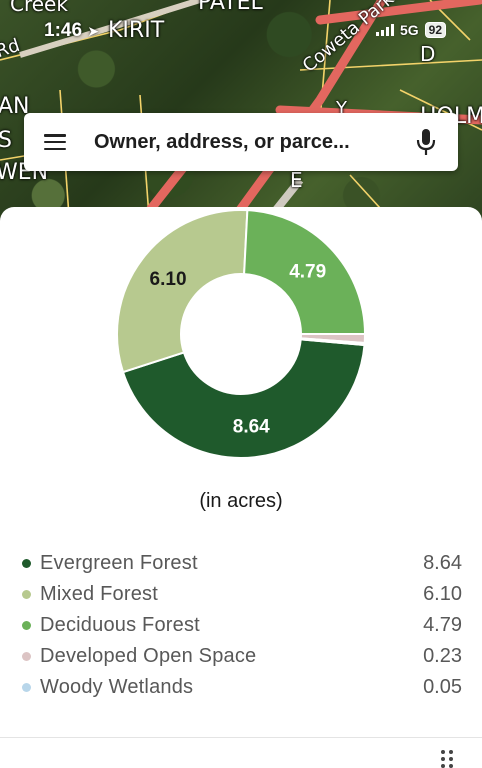  I want to click on legend-item: Woody Wetlands 0.05, so click(241, 687).